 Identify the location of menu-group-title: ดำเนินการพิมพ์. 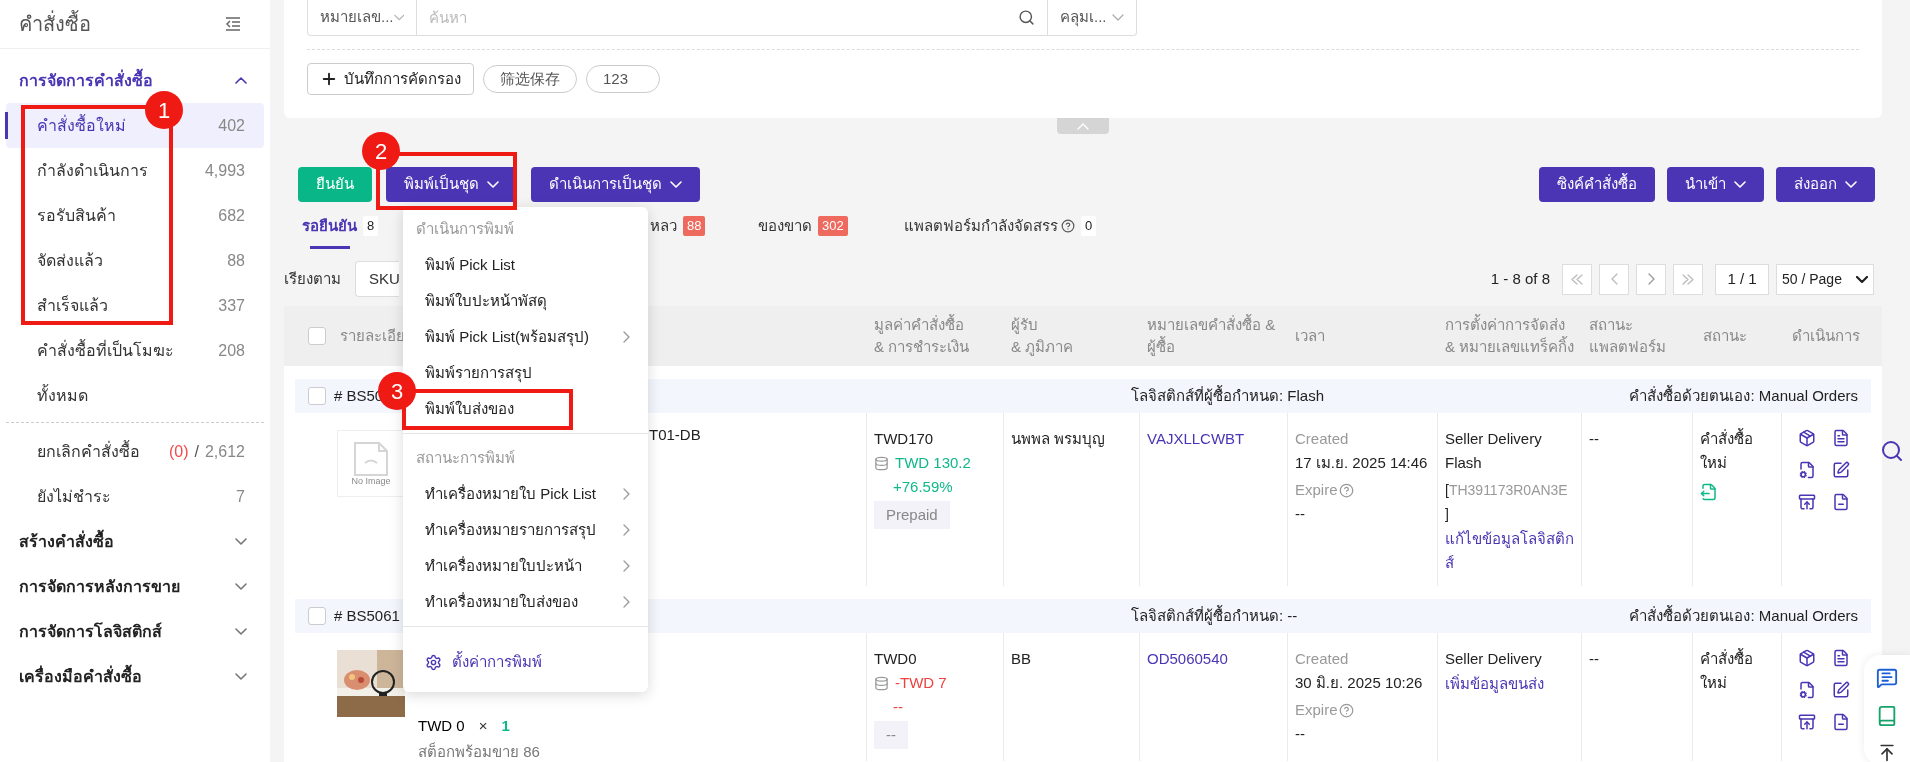
(465, 228).